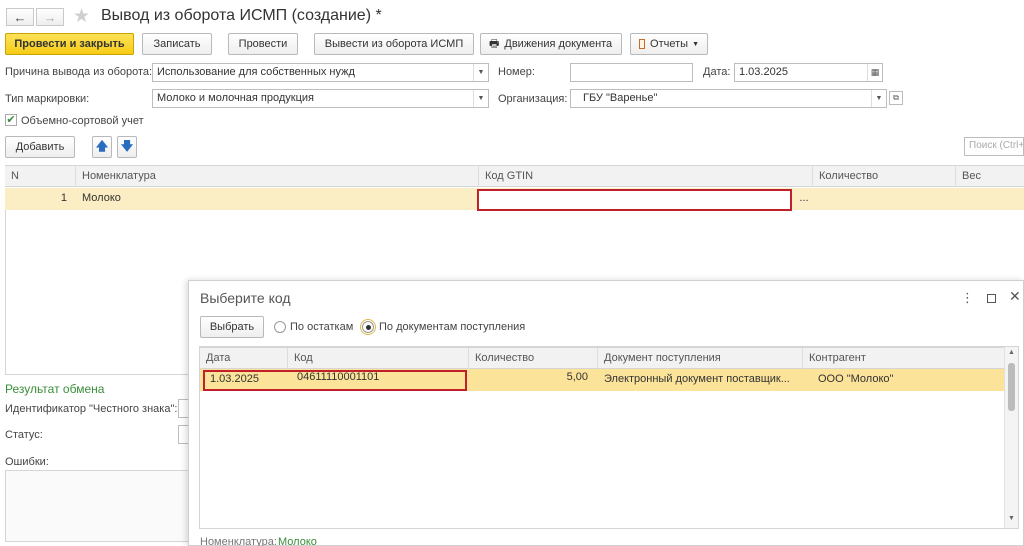  What do you see at coordinates (55, 389) in the screenshot?
I see `exchange-section-title: Результат обмена` at bounding box center [55, 389].